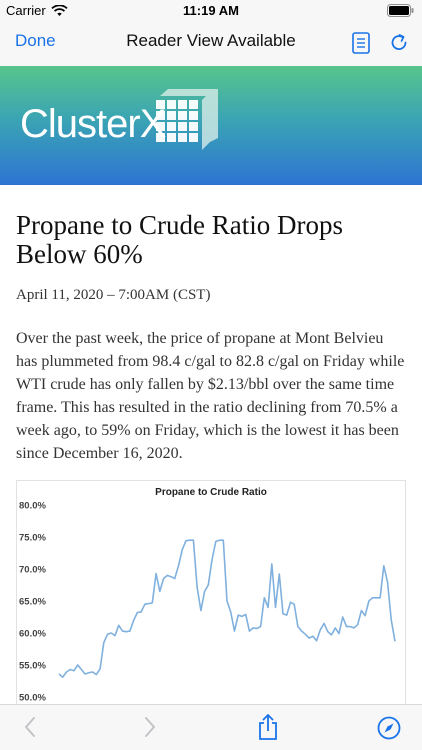 The image size is (422, 750). Describe the element at coordinates (32, 698) in the screenshot. I see `y-tick-label: 50.0%` at that location.